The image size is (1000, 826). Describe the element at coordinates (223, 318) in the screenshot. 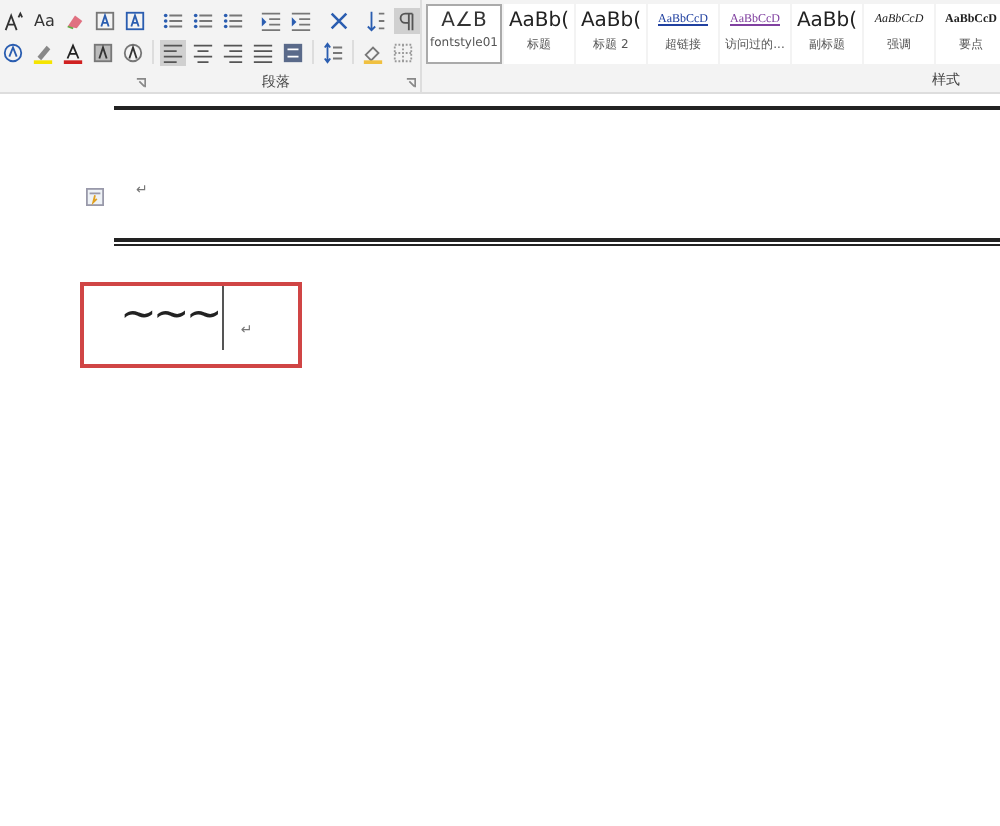

I see `text-cursor` at that location.